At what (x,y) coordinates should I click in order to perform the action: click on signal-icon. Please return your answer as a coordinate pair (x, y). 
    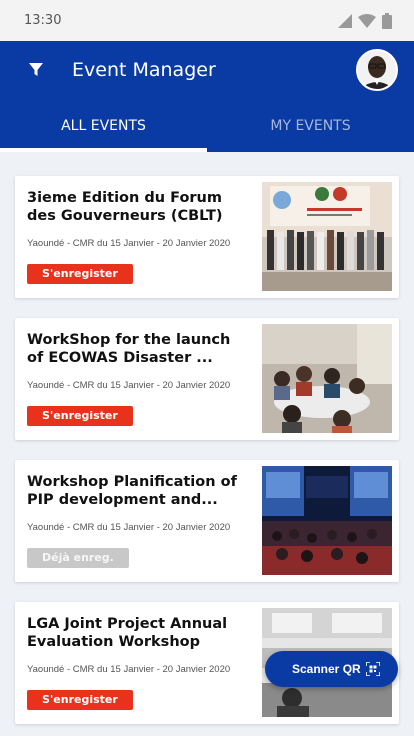
    Looking at the image, I should click on (345, 20).